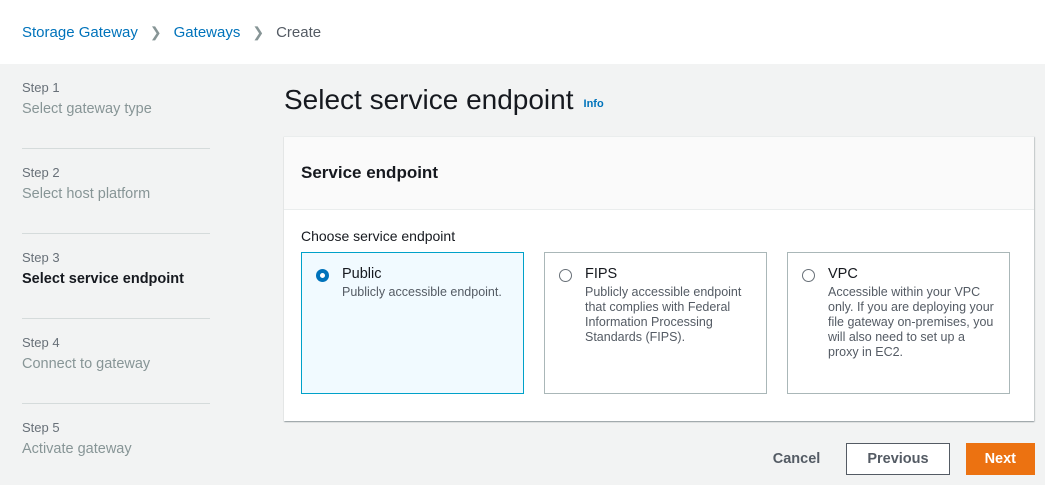 This screenshot has height=485, width=1045. I want to click on step-number: Step 1, so click(41, 87).